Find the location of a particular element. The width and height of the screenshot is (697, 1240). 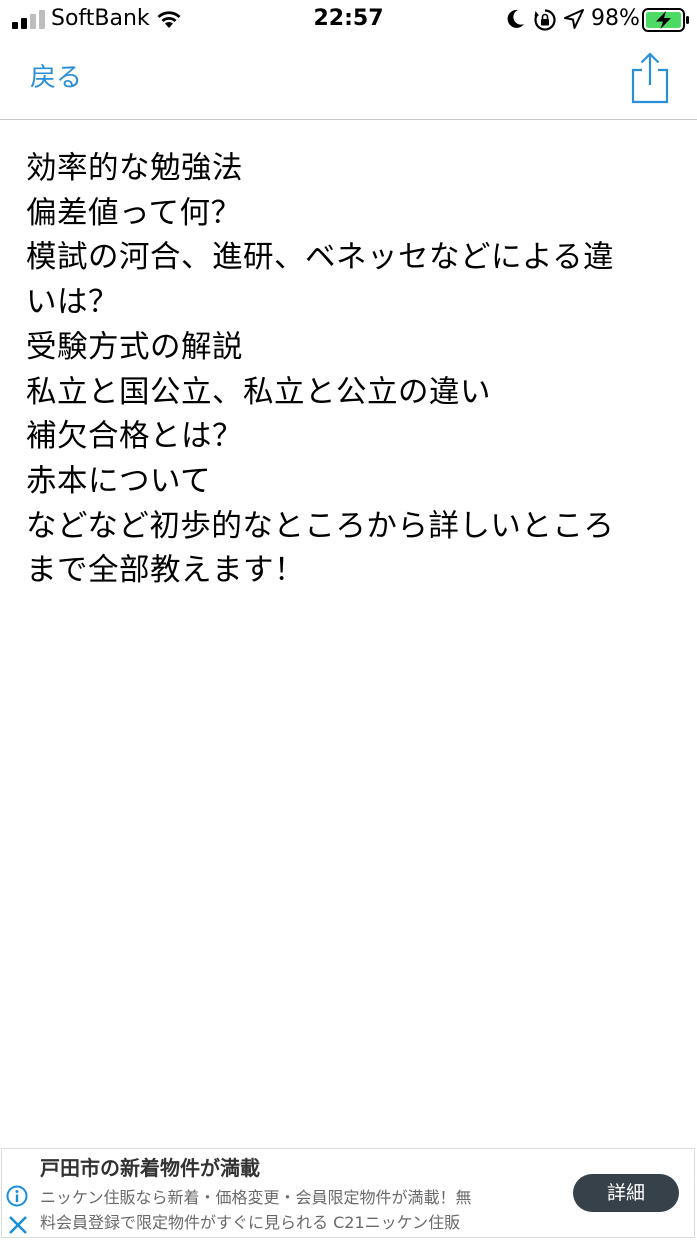

battery-percent: 98% is located at coordinates (615, 18).